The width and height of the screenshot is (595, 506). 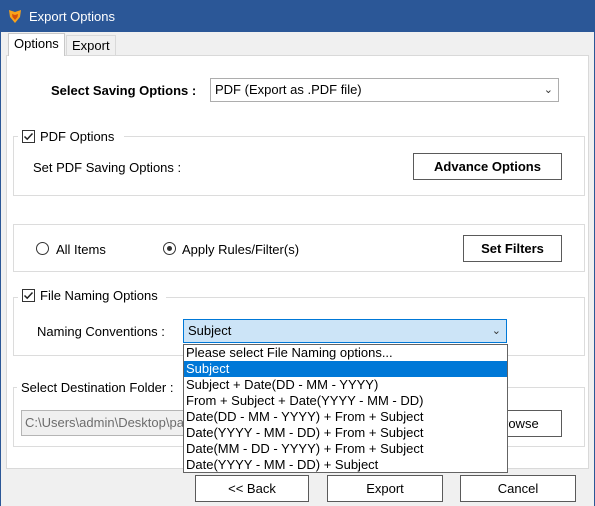 I want to click on dropdown-option: From + Subject + Date(YYYY - MM - DD), so click(x=345, y=401).